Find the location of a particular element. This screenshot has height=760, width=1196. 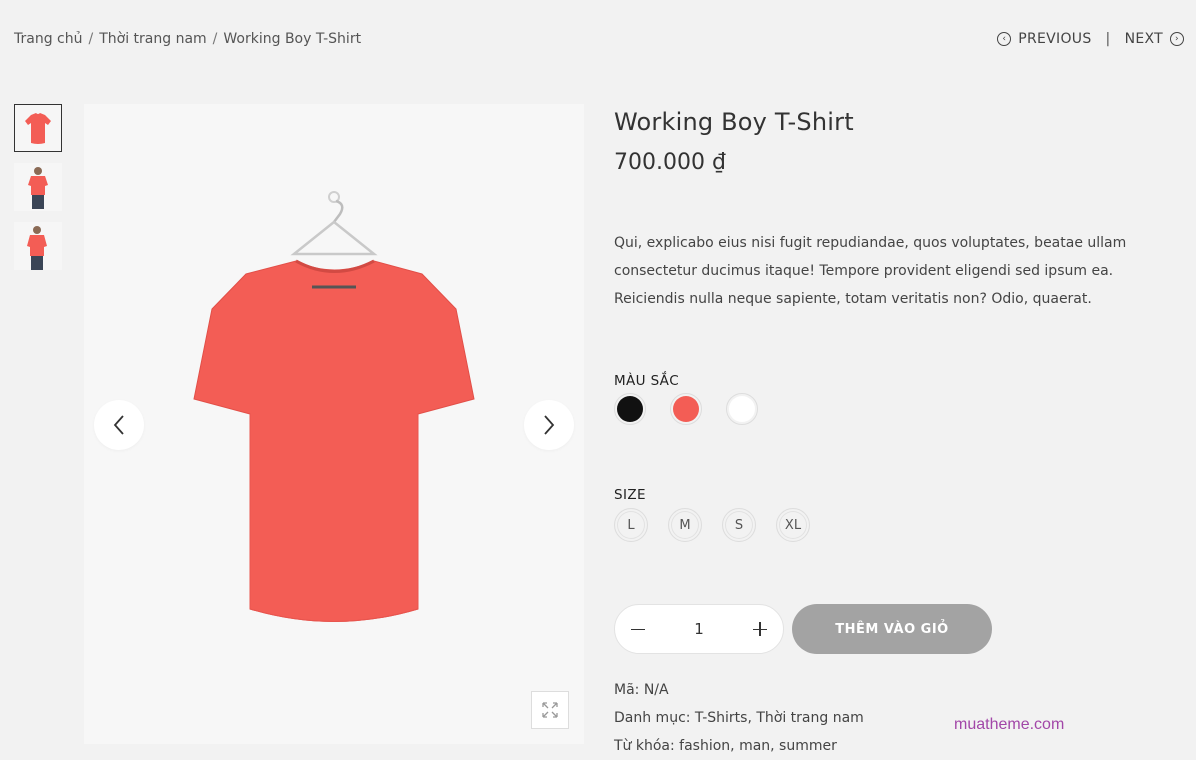

next-label: NEXT is located at coordinates (1143, 39).